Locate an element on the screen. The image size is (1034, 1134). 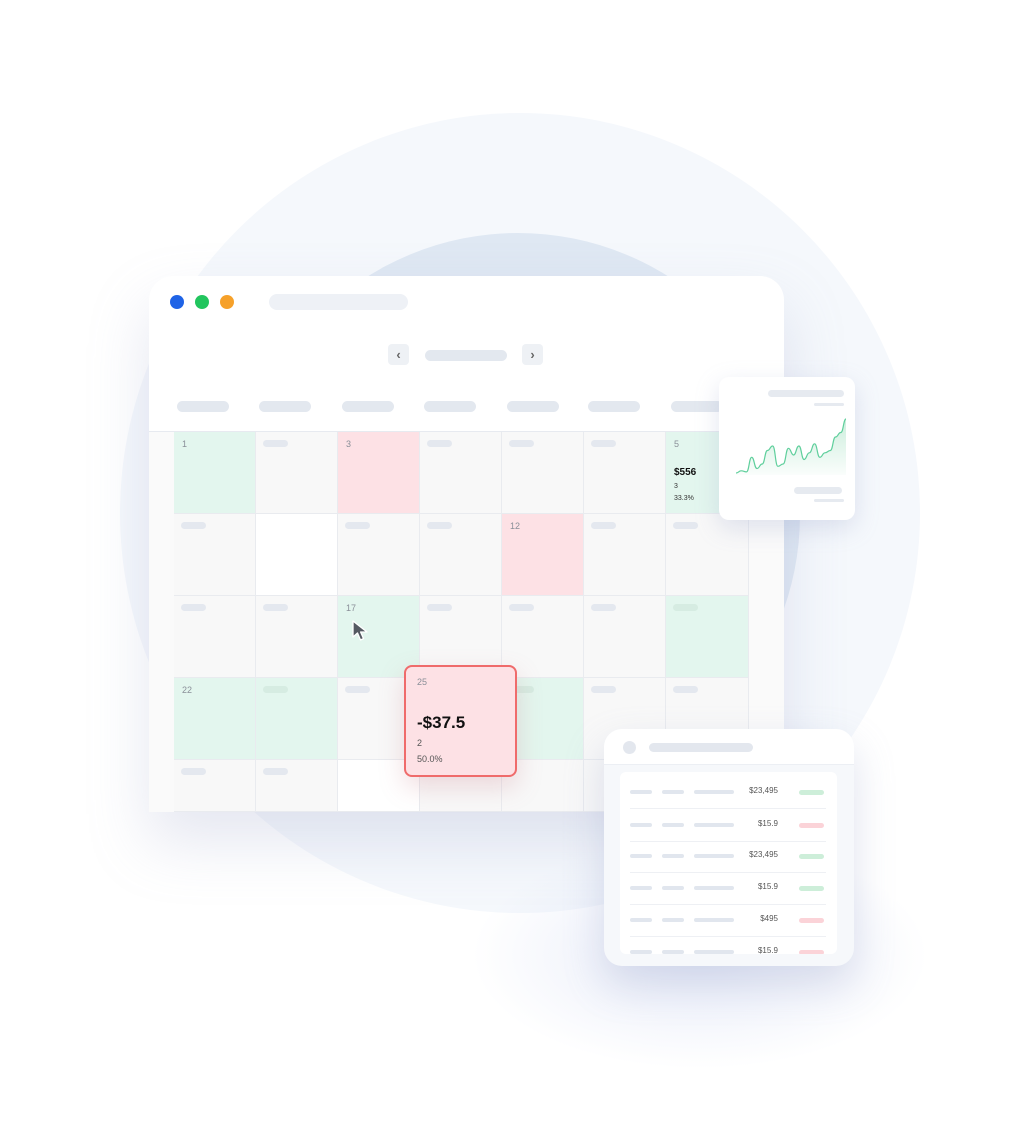
day-number: 22 is located at coordinates (187, 690).